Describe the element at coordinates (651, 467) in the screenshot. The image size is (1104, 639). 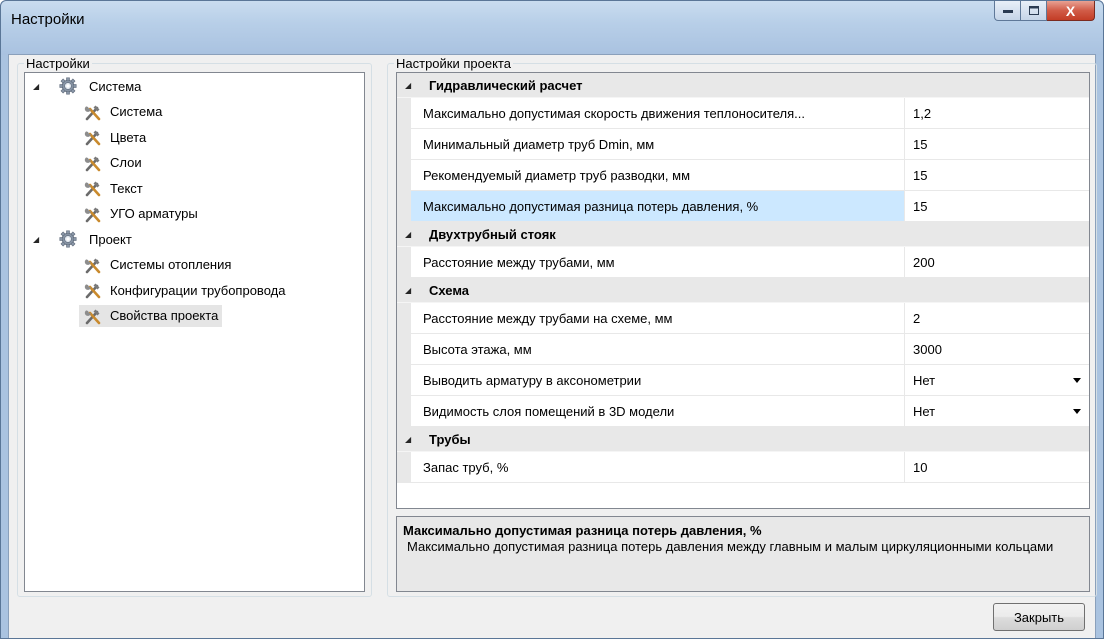
I see `property-name: Запас труб, %` at that location.